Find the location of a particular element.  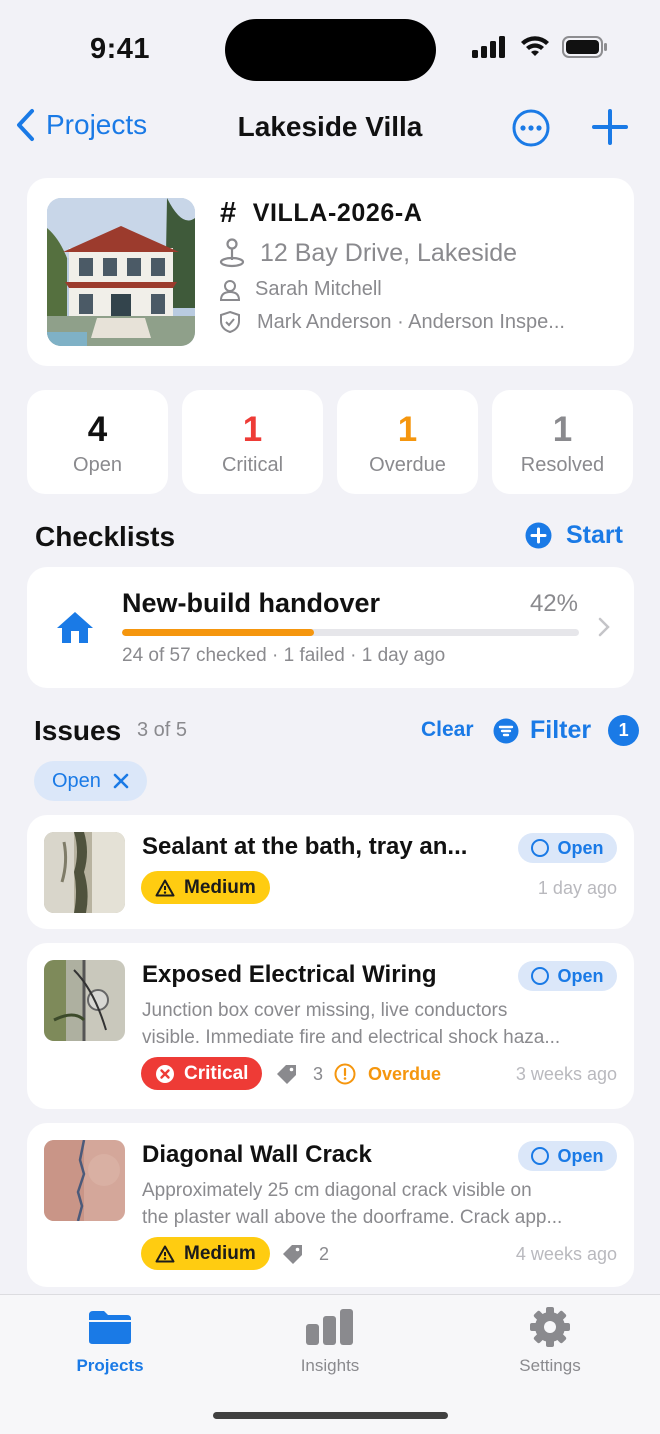

chevron-right-icon is located at coordinates (604, 629).